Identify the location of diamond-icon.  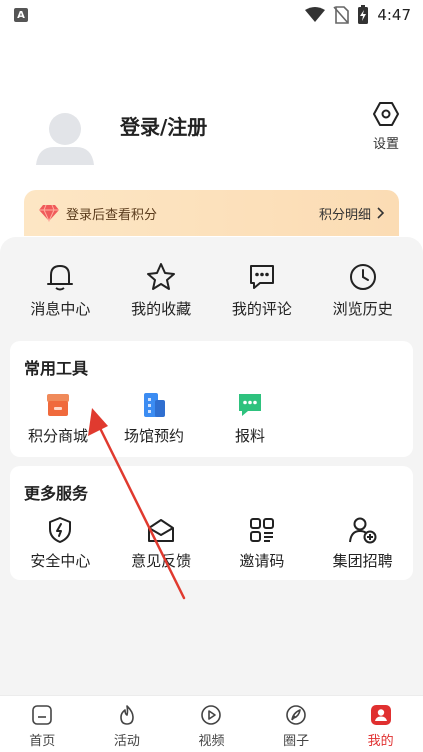
(49, 213).